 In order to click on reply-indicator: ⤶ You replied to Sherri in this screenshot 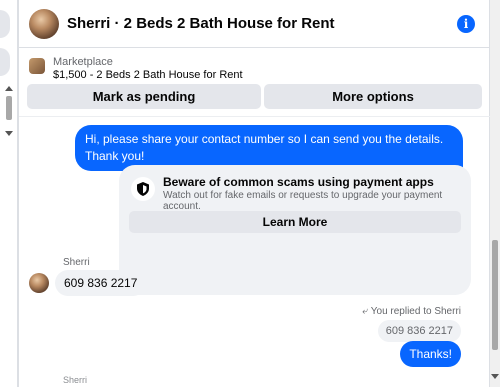, I will do `click(411, 311)`.